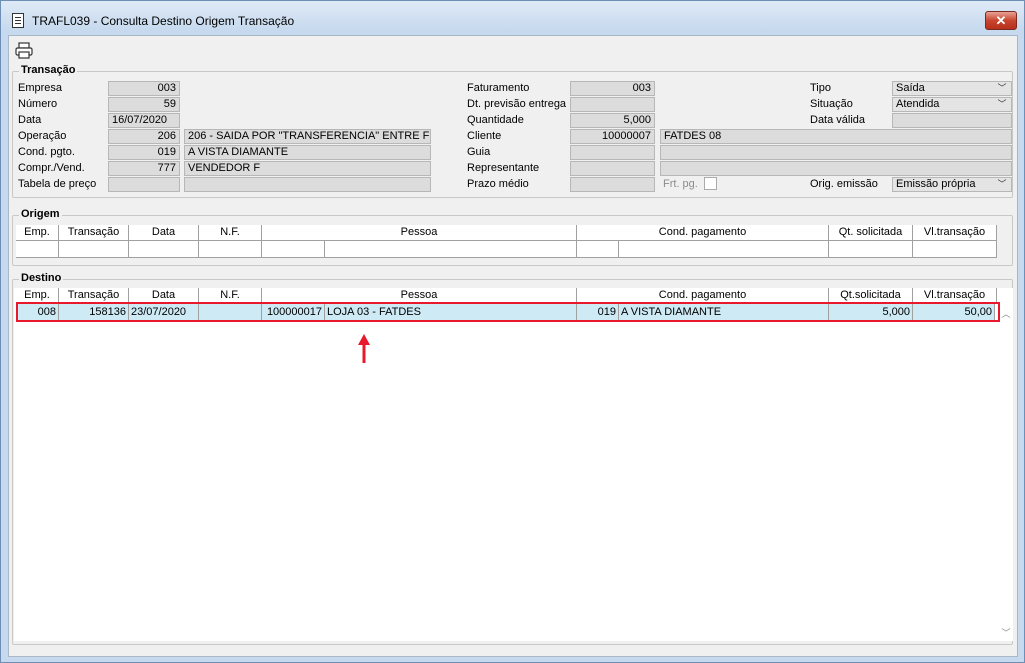  Describe the element at coordinates (703, 296) in the screenshot. I see `destino-col-cond: Cond. pagamento` at that location.